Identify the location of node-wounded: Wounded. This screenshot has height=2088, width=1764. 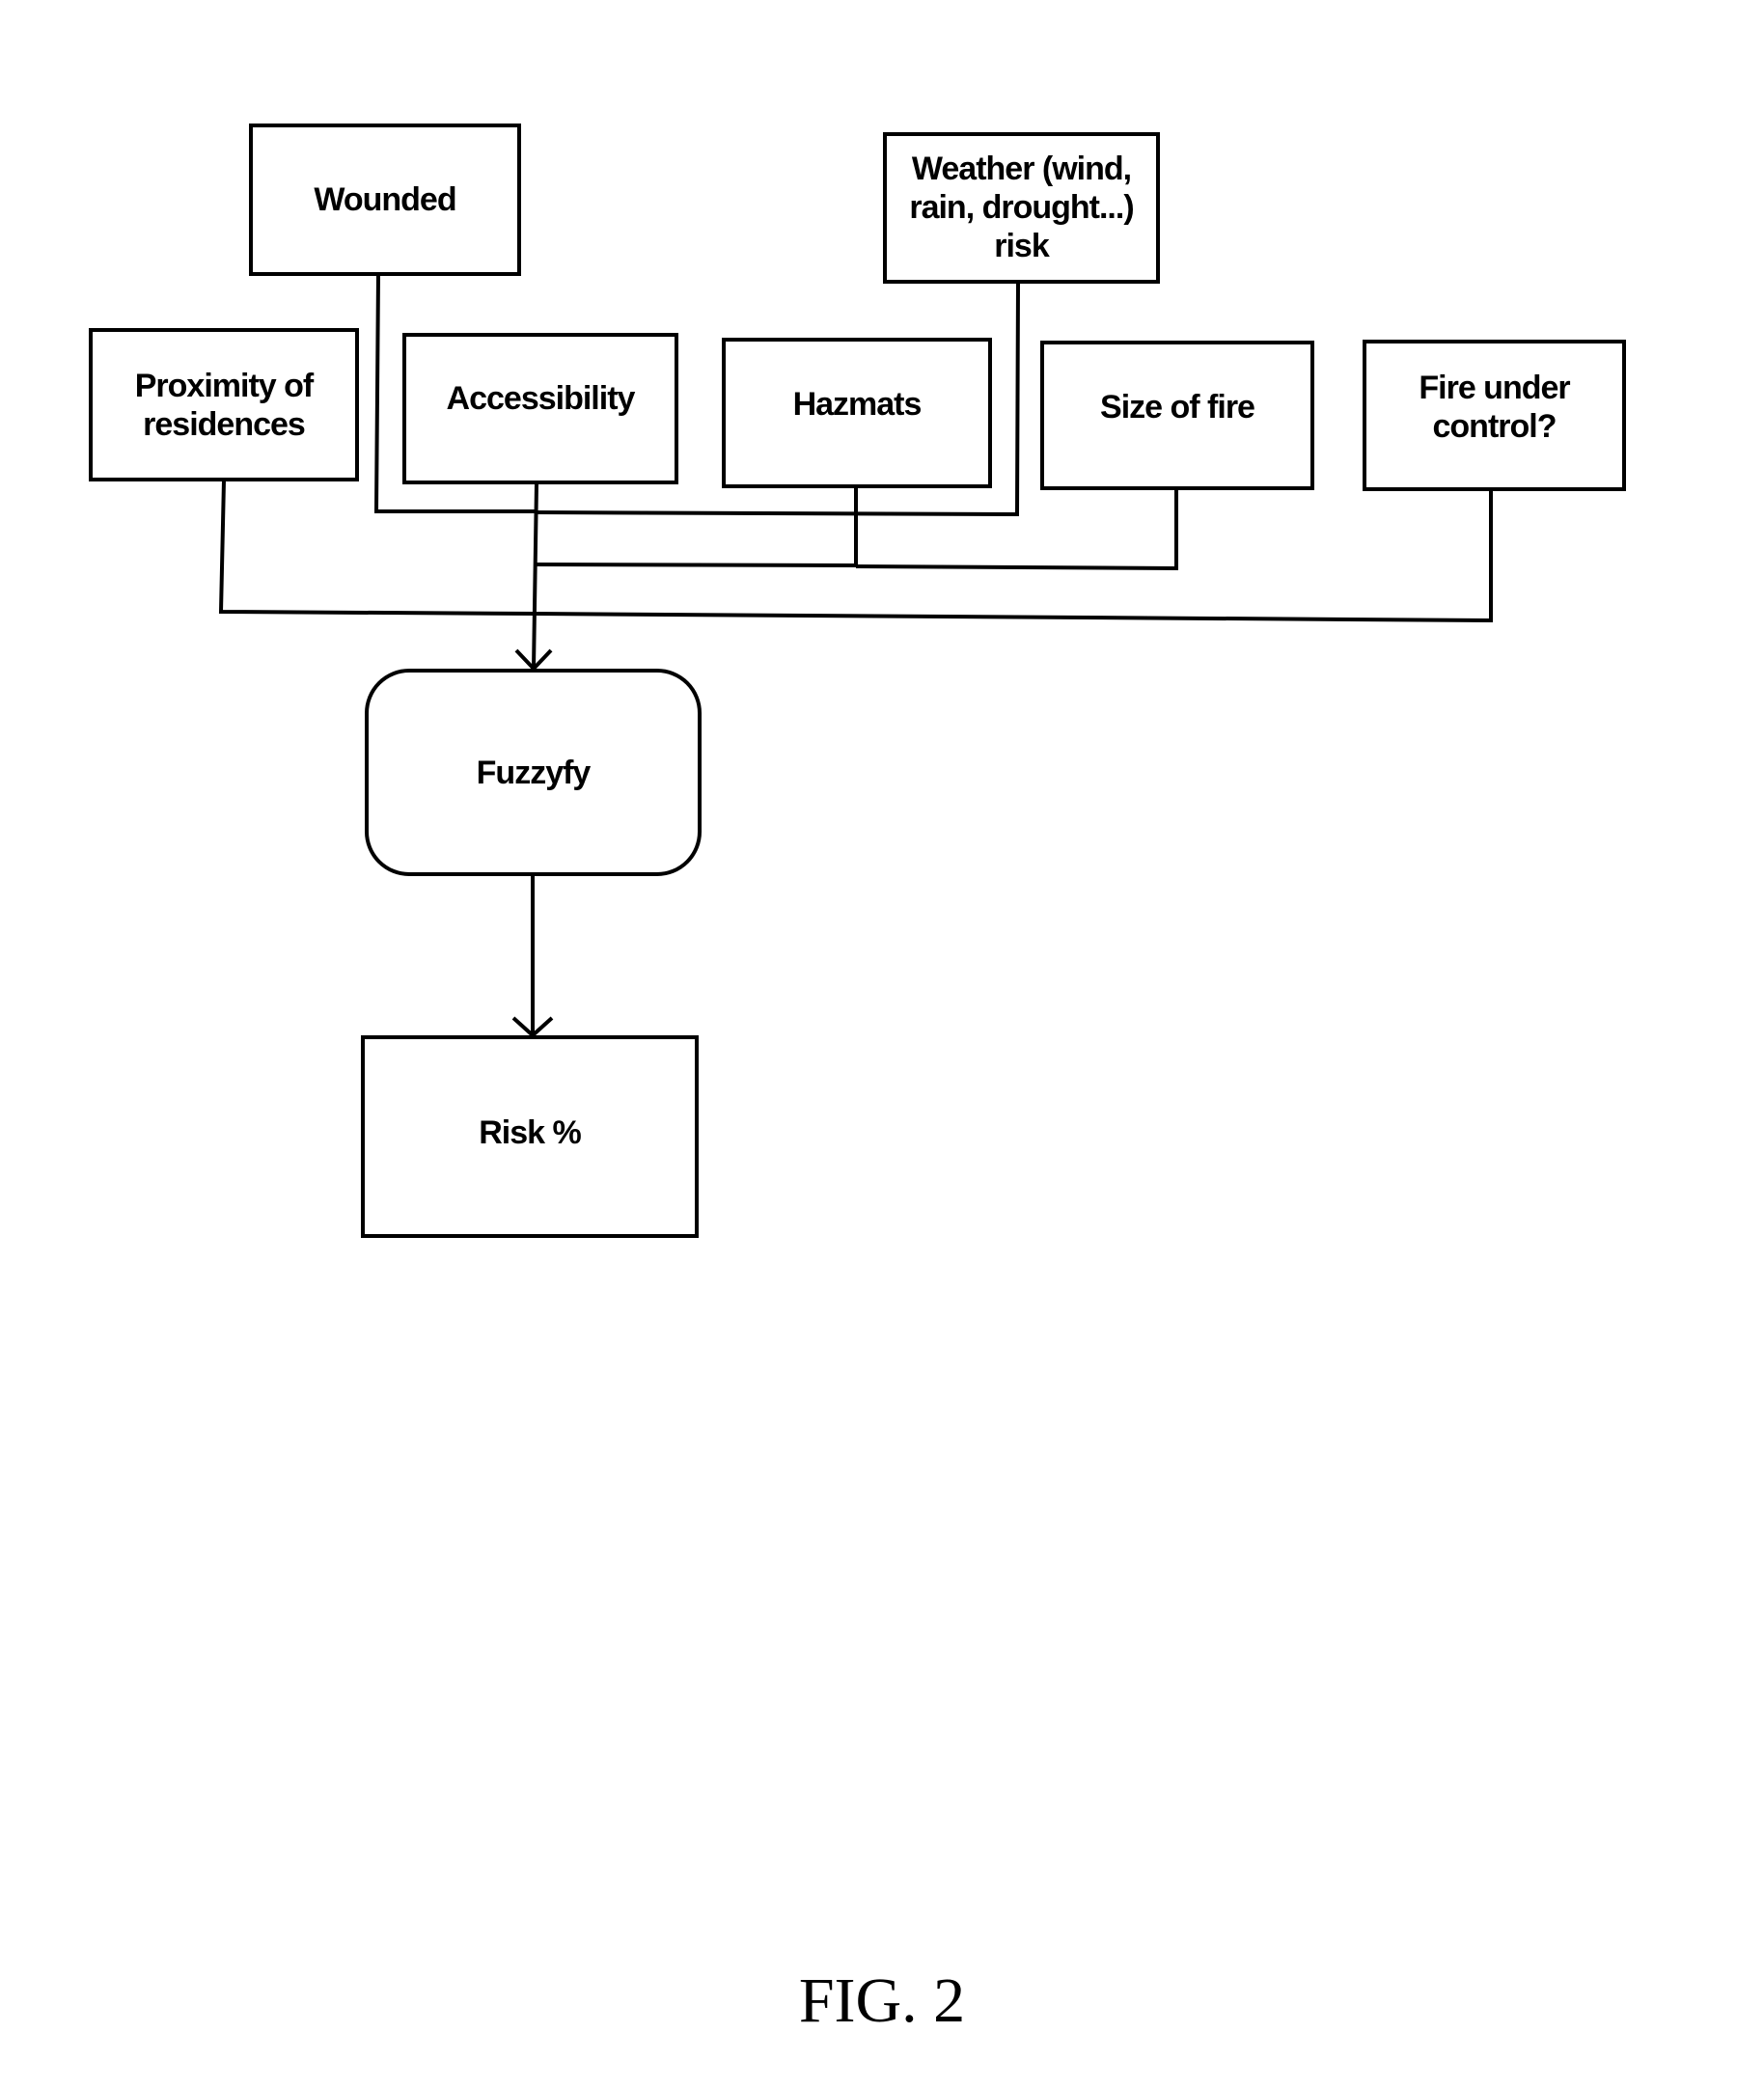
(385, 200).